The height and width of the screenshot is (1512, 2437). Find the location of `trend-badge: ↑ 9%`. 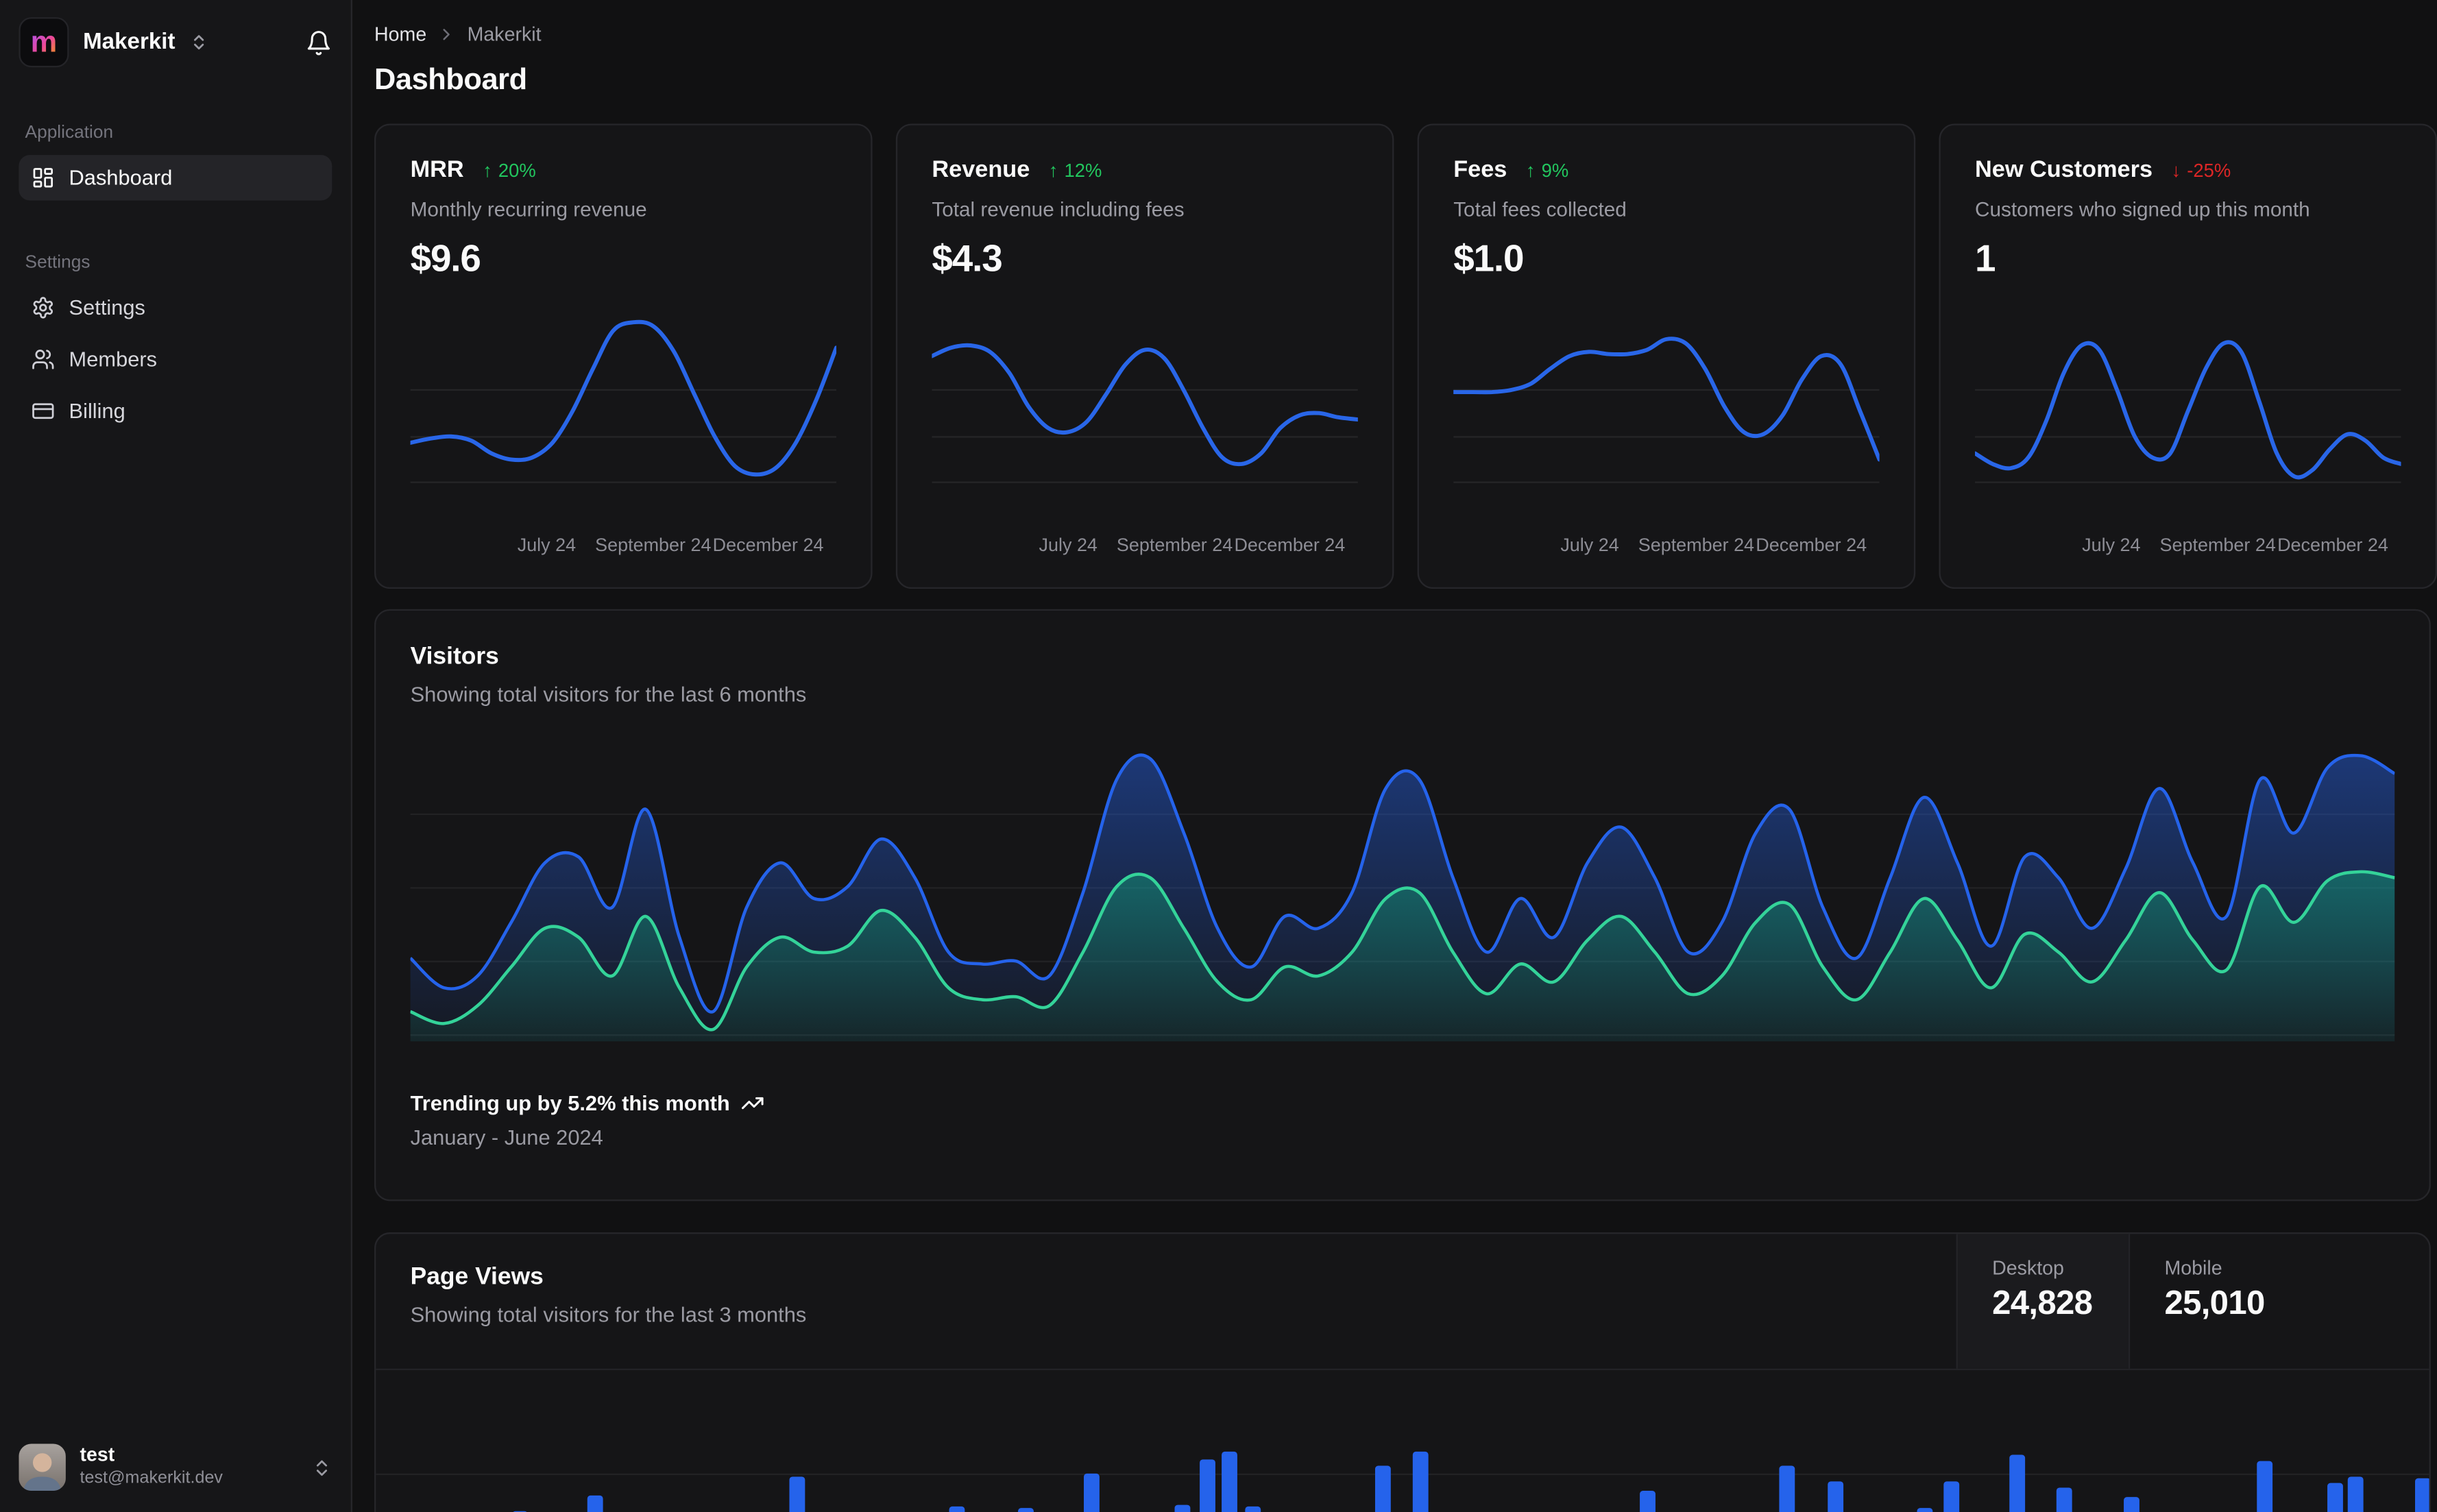

trend-badge: ↑ 9% is located at coordinates (1547, 171).